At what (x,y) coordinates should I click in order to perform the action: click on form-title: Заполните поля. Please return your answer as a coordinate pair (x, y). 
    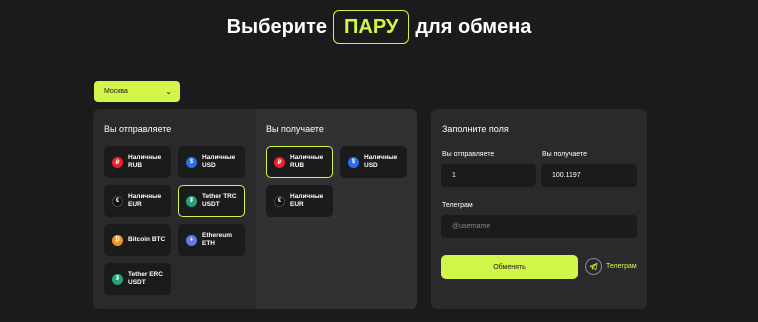
    Looking at the image, I should click on (475, 129).